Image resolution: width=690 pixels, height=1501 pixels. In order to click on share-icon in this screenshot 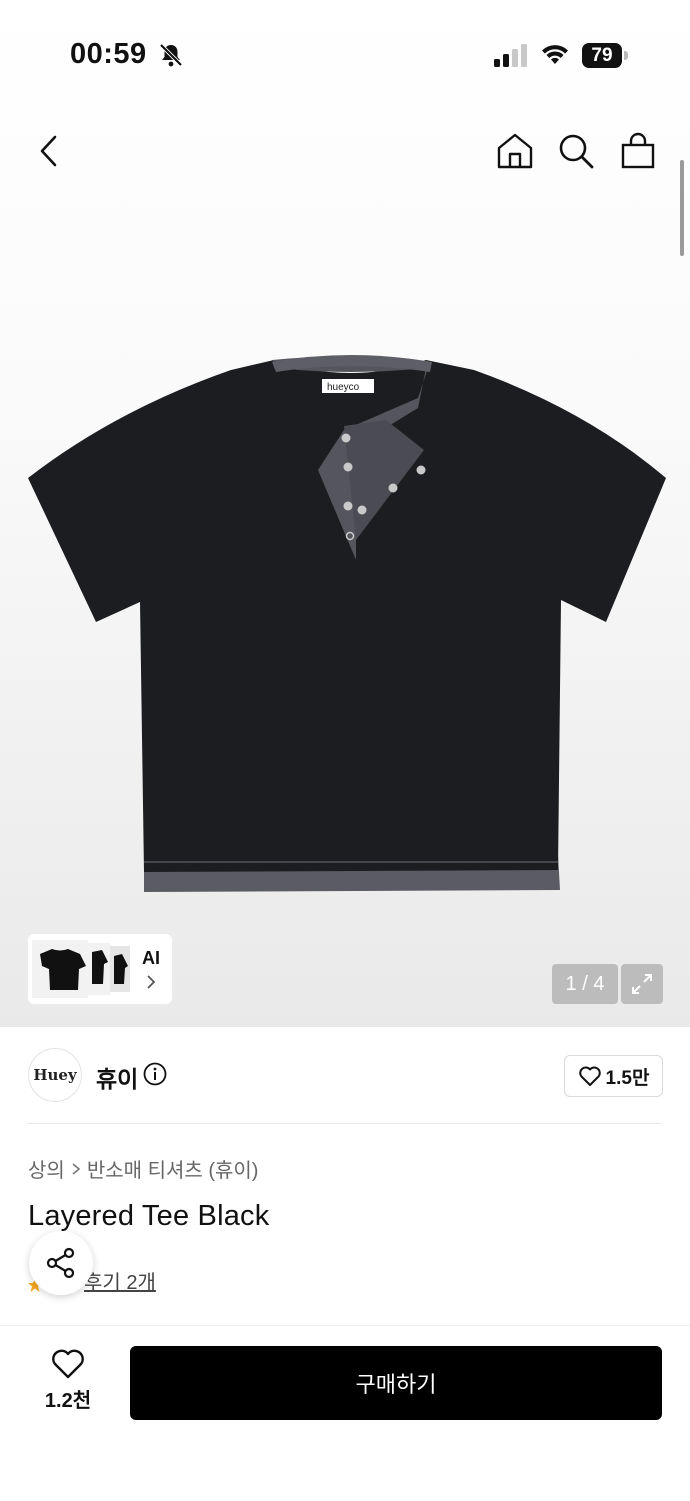, I will do `click(60, 1263)`.